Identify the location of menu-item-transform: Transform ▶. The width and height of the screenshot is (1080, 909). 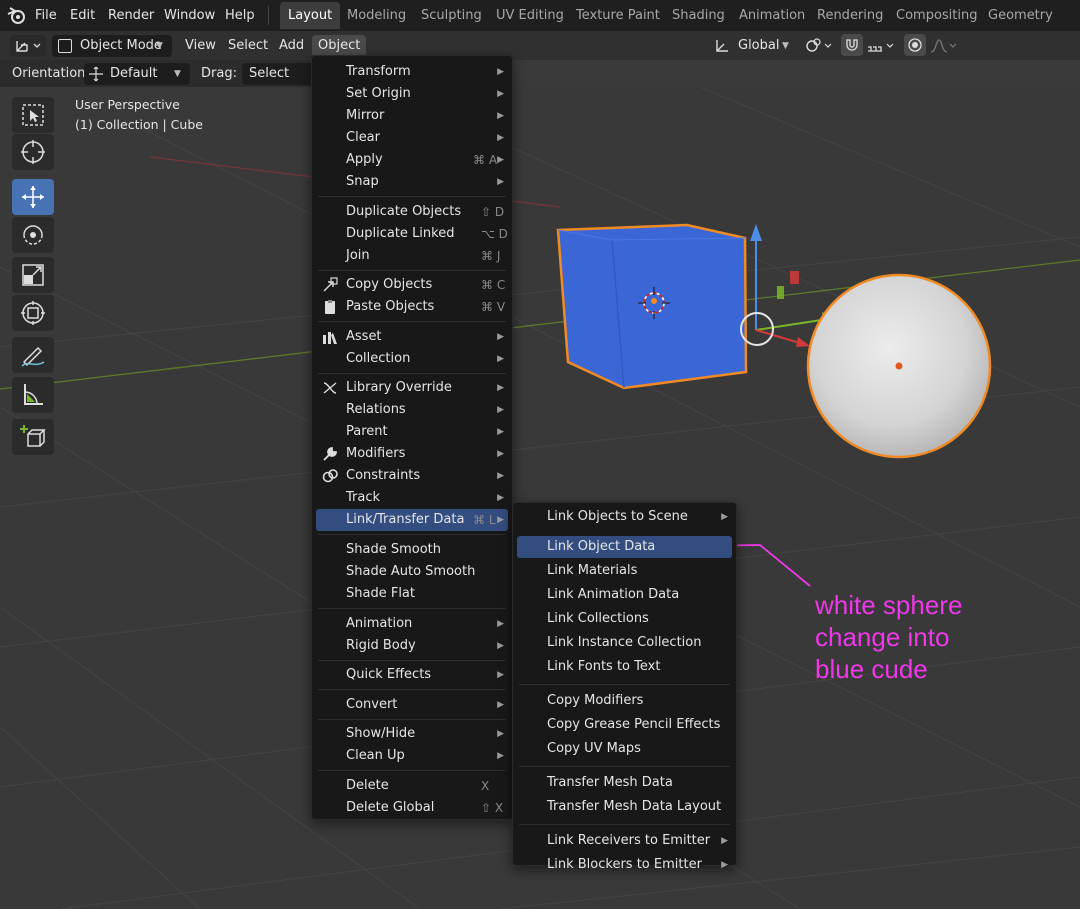
(412, 72).